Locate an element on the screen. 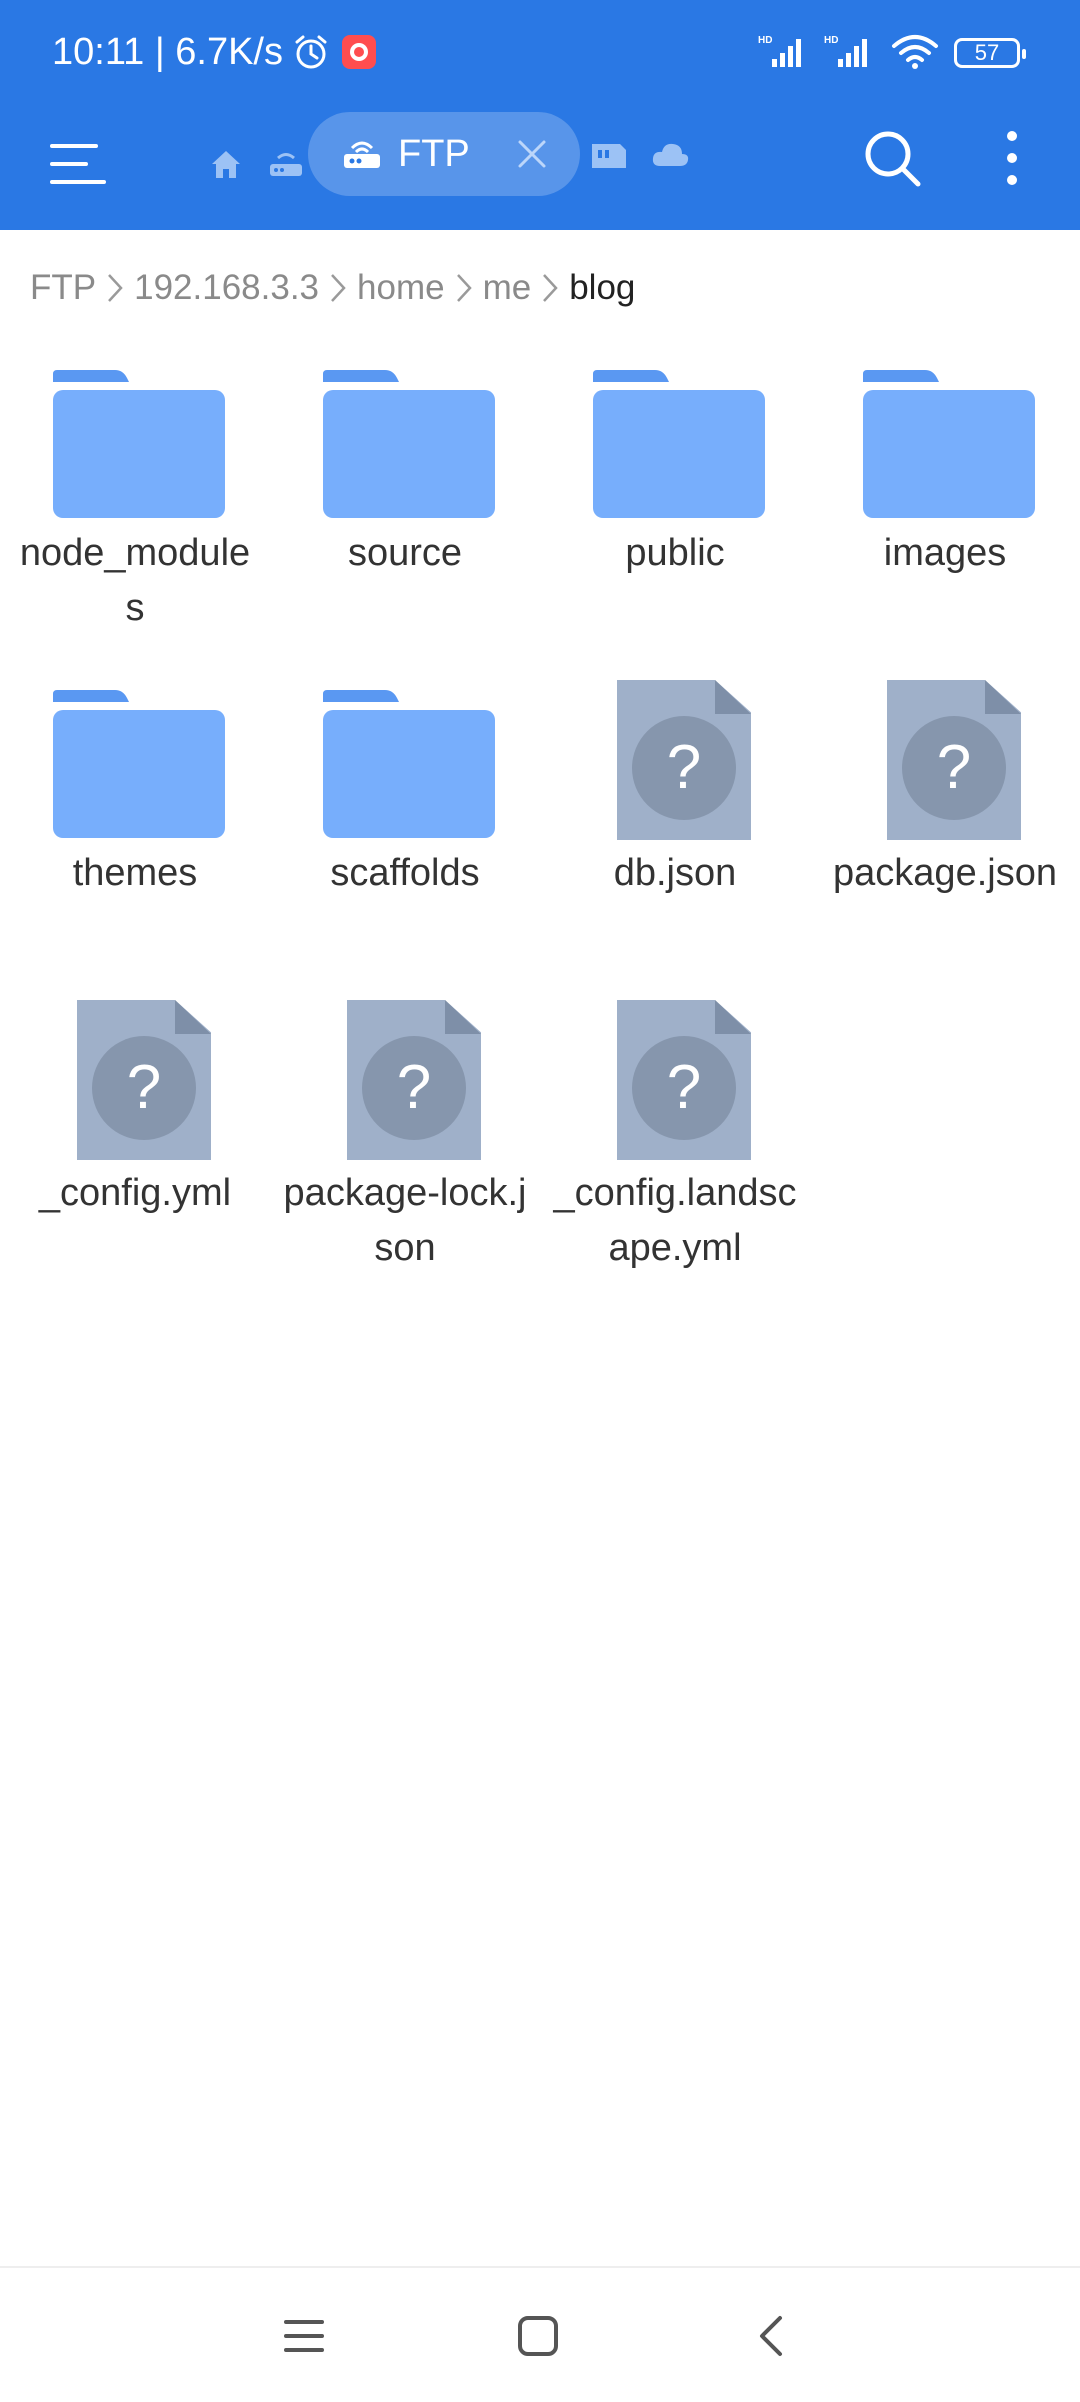  folder-item: scaffolds is located at coordinates (405, 790).